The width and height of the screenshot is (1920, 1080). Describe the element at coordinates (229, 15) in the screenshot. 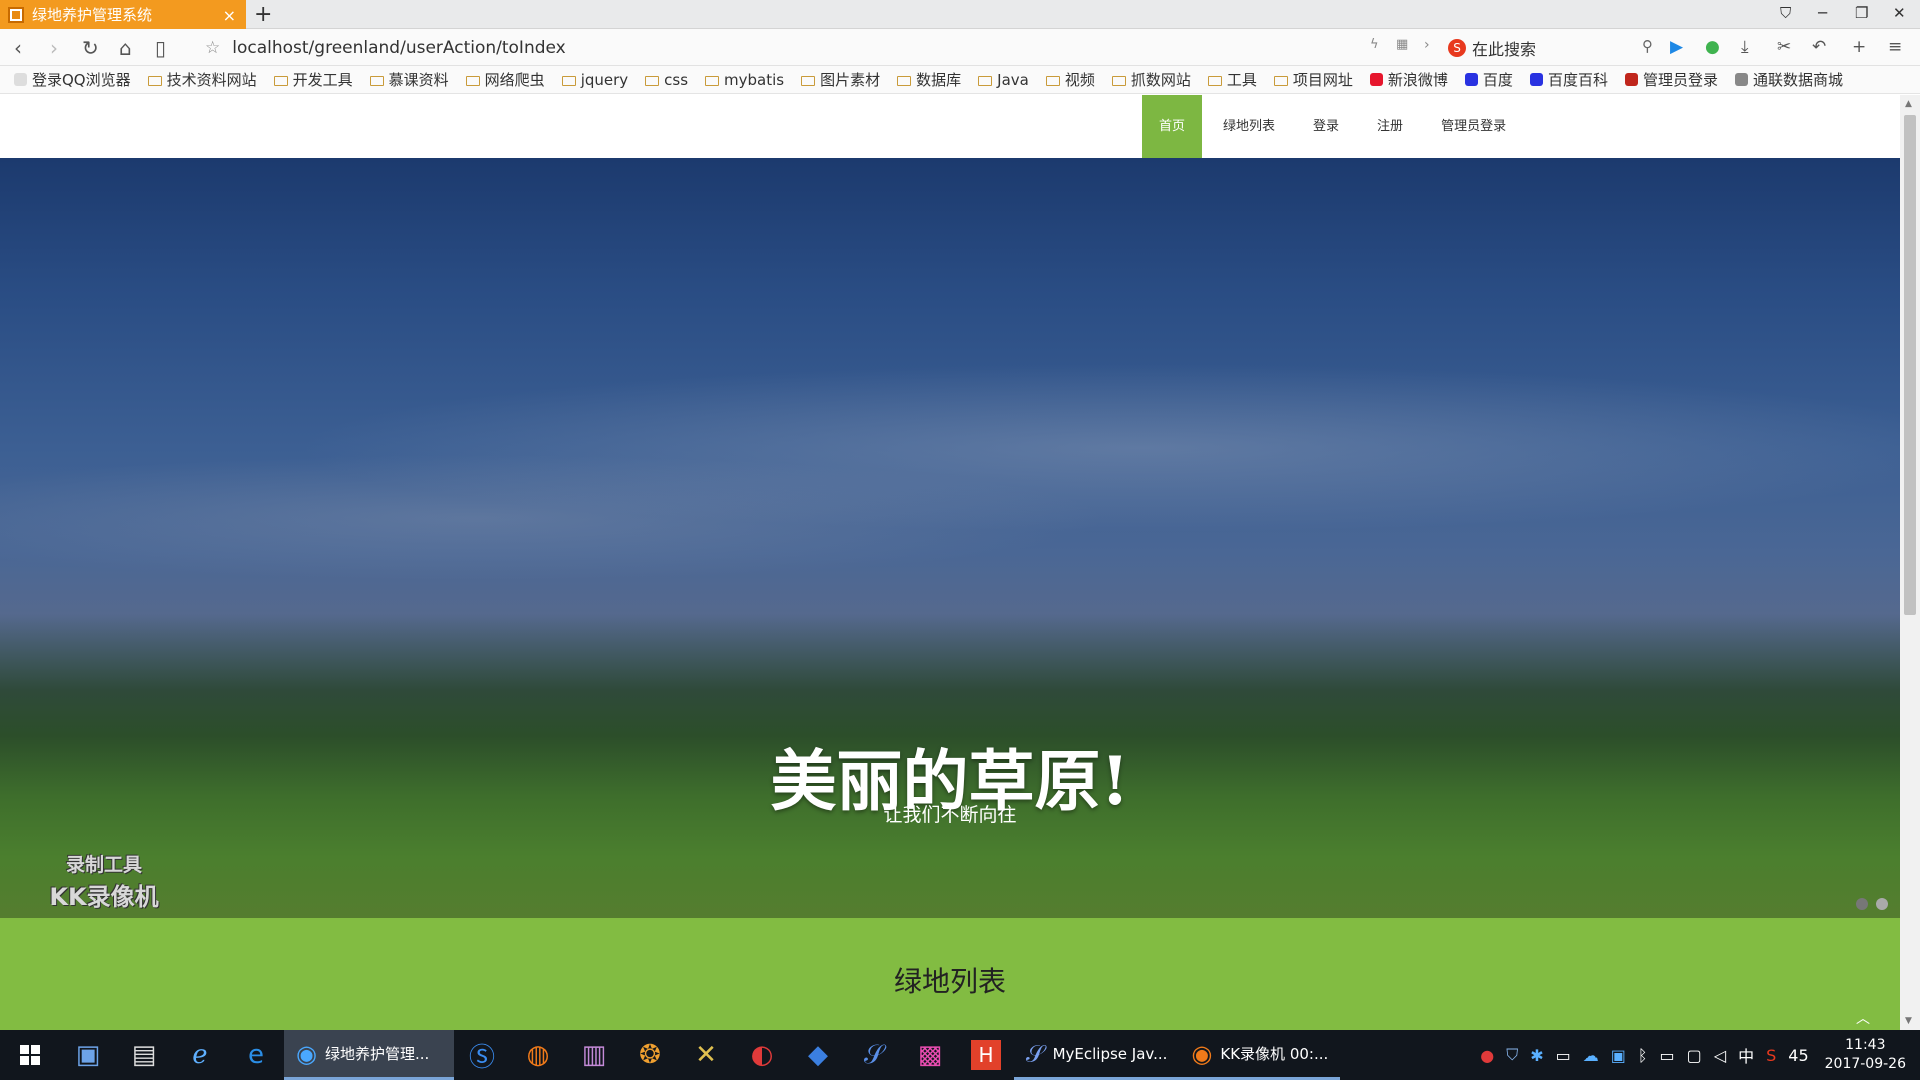

I see `tab-close-icon: ×` at that location.